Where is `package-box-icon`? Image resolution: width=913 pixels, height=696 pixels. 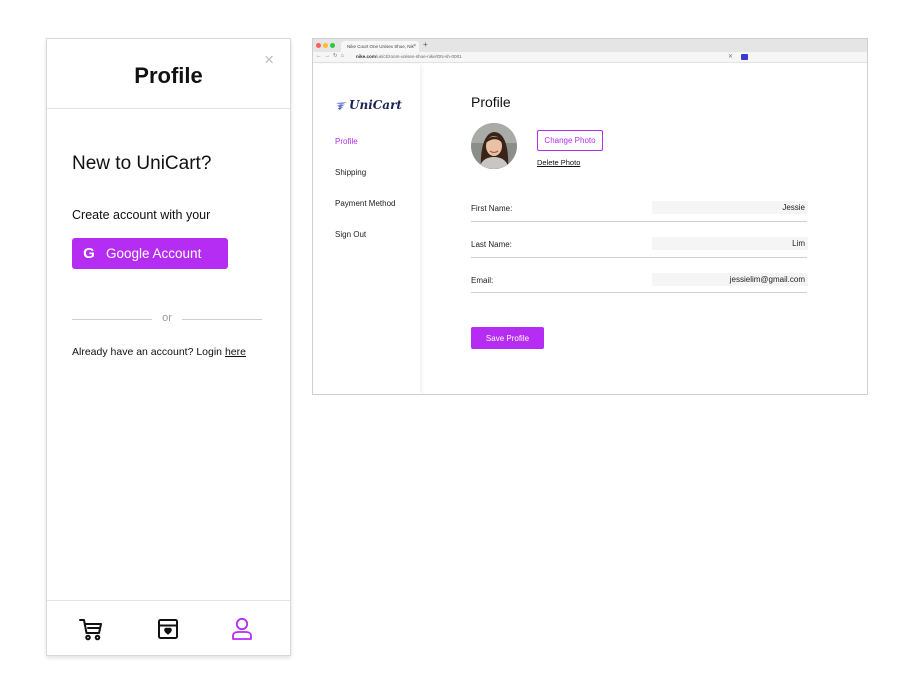 package-box-icon is located at coordinates (168, 629).